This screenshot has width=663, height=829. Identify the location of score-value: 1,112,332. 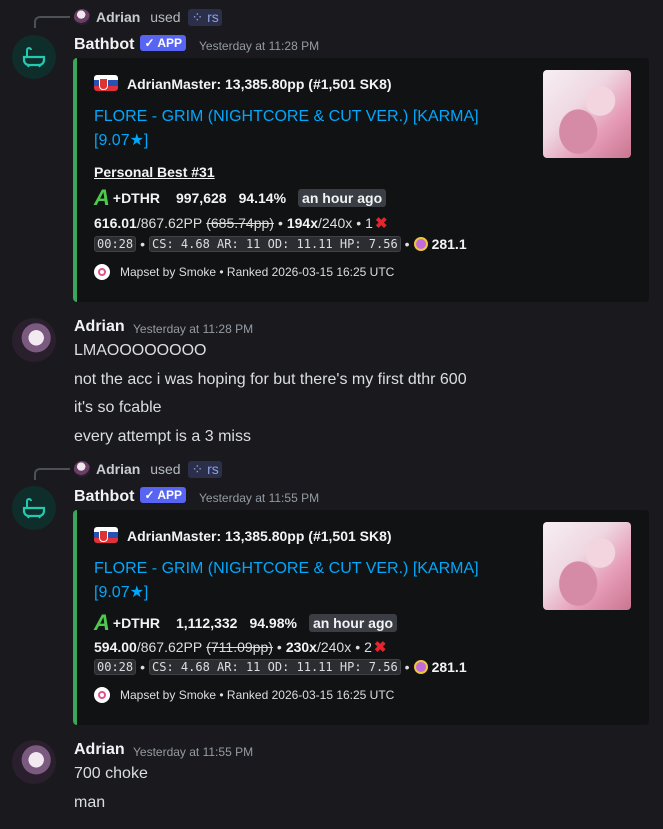
(206, 623).